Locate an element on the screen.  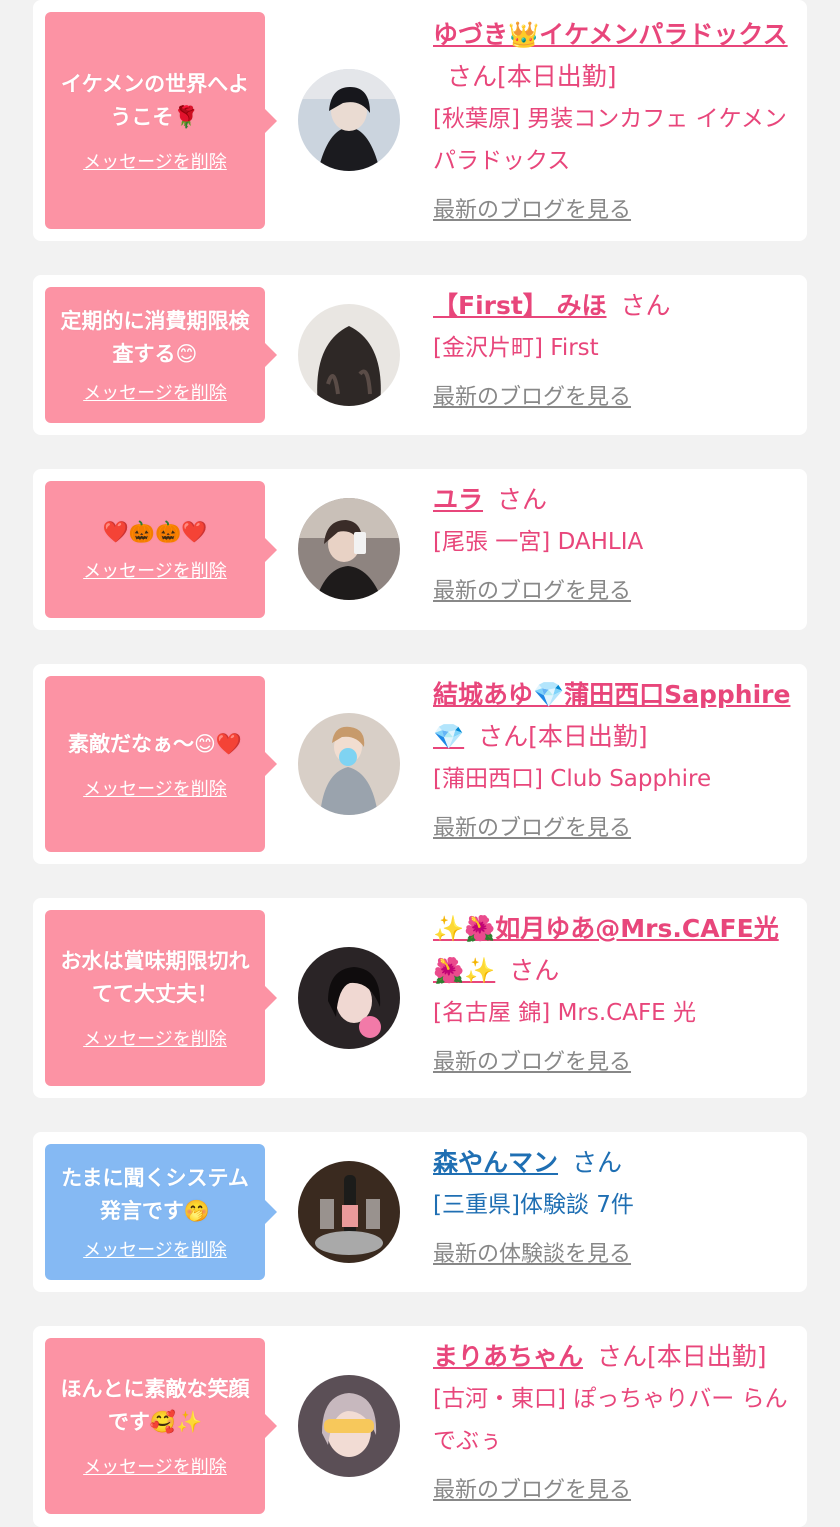
latest-review-link: 最新の体験談を見る is located at coordinates (613, 1252).